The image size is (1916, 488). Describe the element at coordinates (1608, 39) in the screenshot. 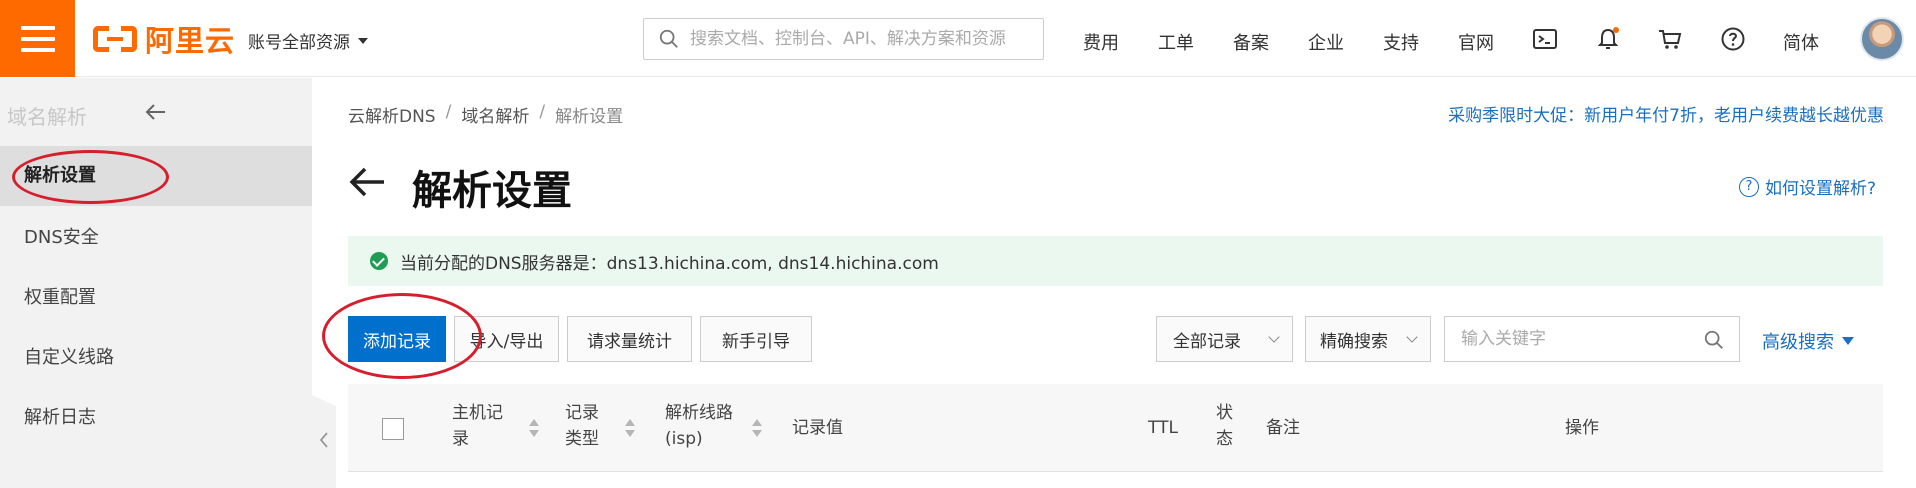

I see `notification-bell-icon` at that location.